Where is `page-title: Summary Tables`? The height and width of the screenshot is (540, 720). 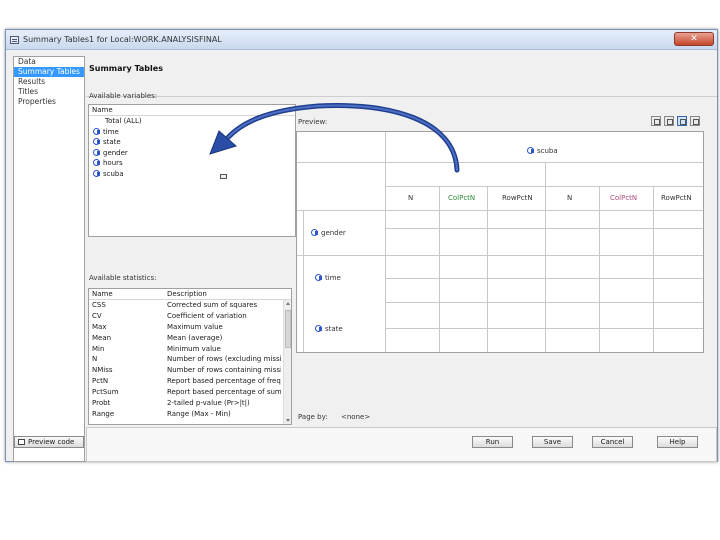
page-title: Summary Tables is located at coordinates (126, 68).